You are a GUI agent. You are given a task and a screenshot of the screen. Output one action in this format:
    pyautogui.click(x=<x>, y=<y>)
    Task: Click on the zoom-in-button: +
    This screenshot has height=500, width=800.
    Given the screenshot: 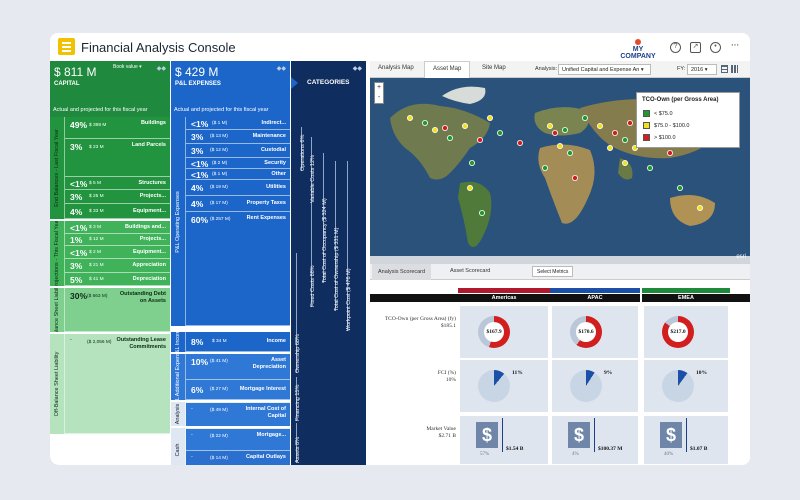 What is the action you would take?
    pyautogui.click(x=379, y=88)
    